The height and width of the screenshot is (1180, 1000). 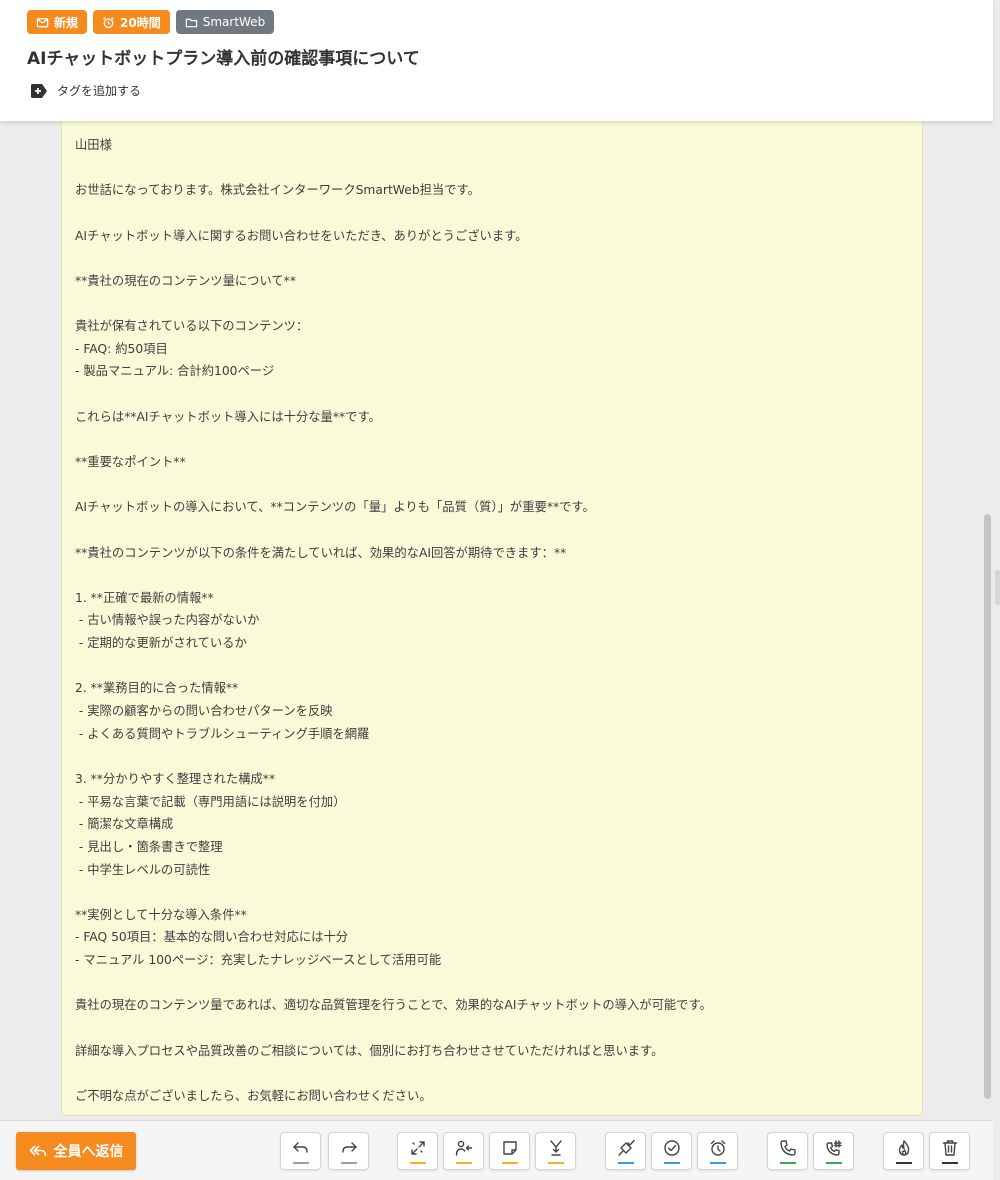 I want to click on email-line: AIチャットボット導入に関するお問い合わせをいただき、ありがとうございます。, so click(x=301, y=235).